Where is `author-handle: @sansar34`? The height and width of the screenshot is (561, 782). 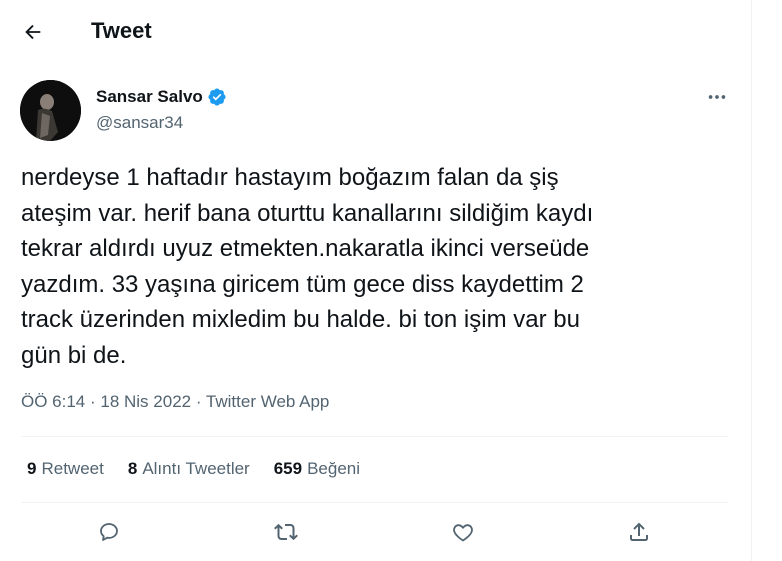
author-handle: @sansar34 is located at coordinates (139, 123).